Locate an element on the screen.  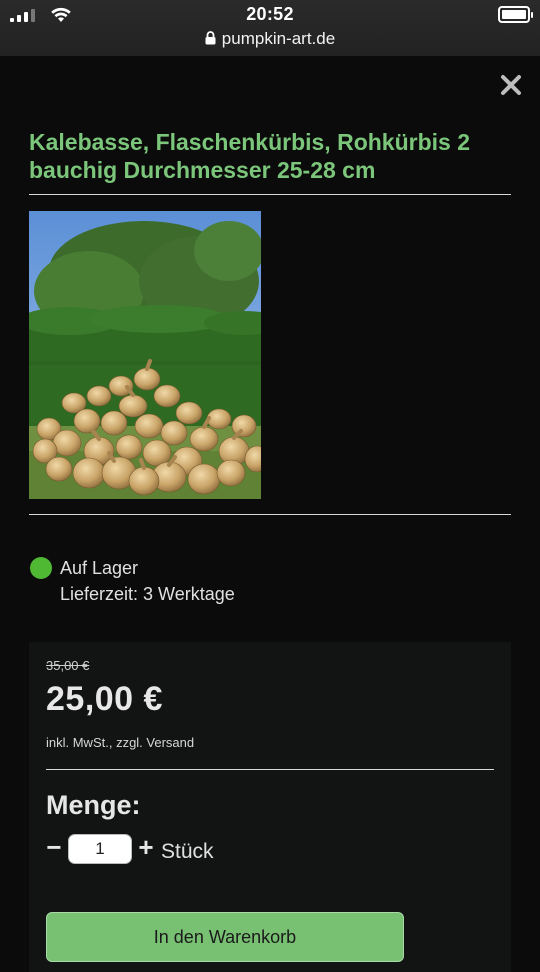
status-bar: 20:52 pumpkin-art.de is located at coordinates (270, 28).